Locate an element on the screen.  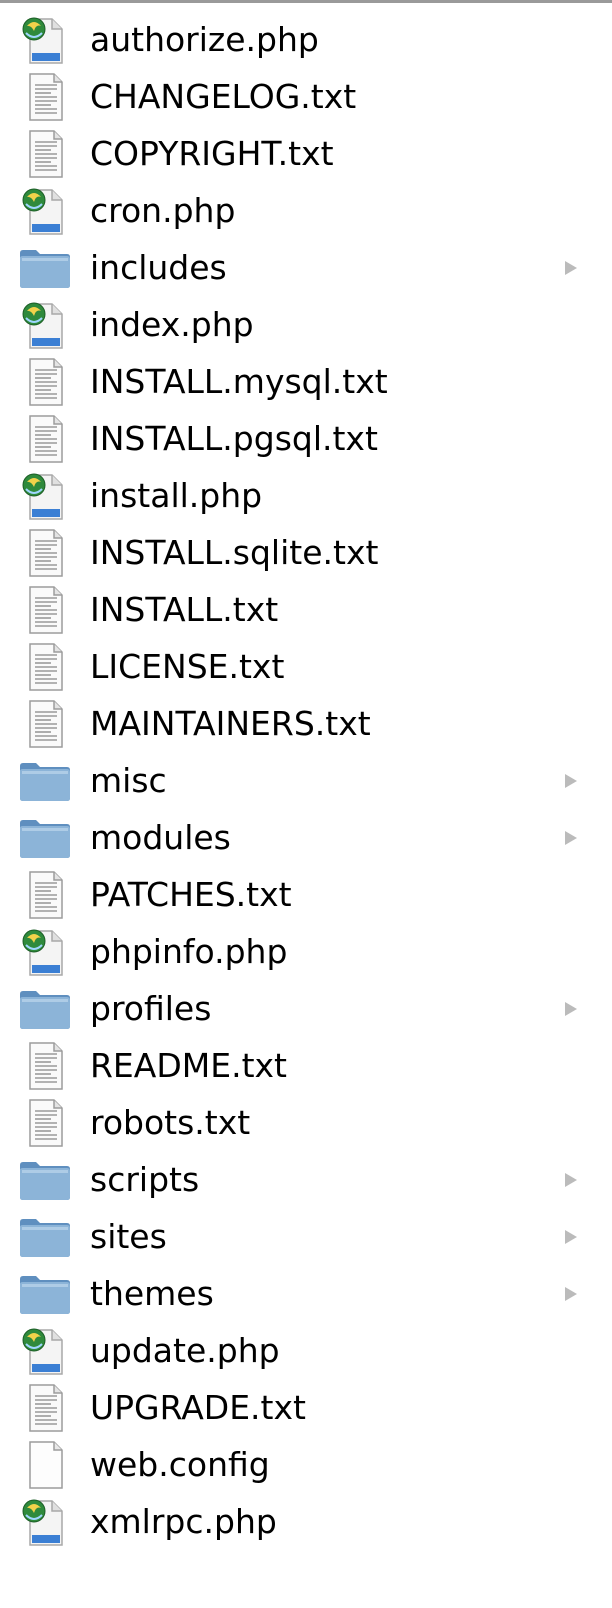
file-row-install-php: install.php is located at coordinates (306, 497).